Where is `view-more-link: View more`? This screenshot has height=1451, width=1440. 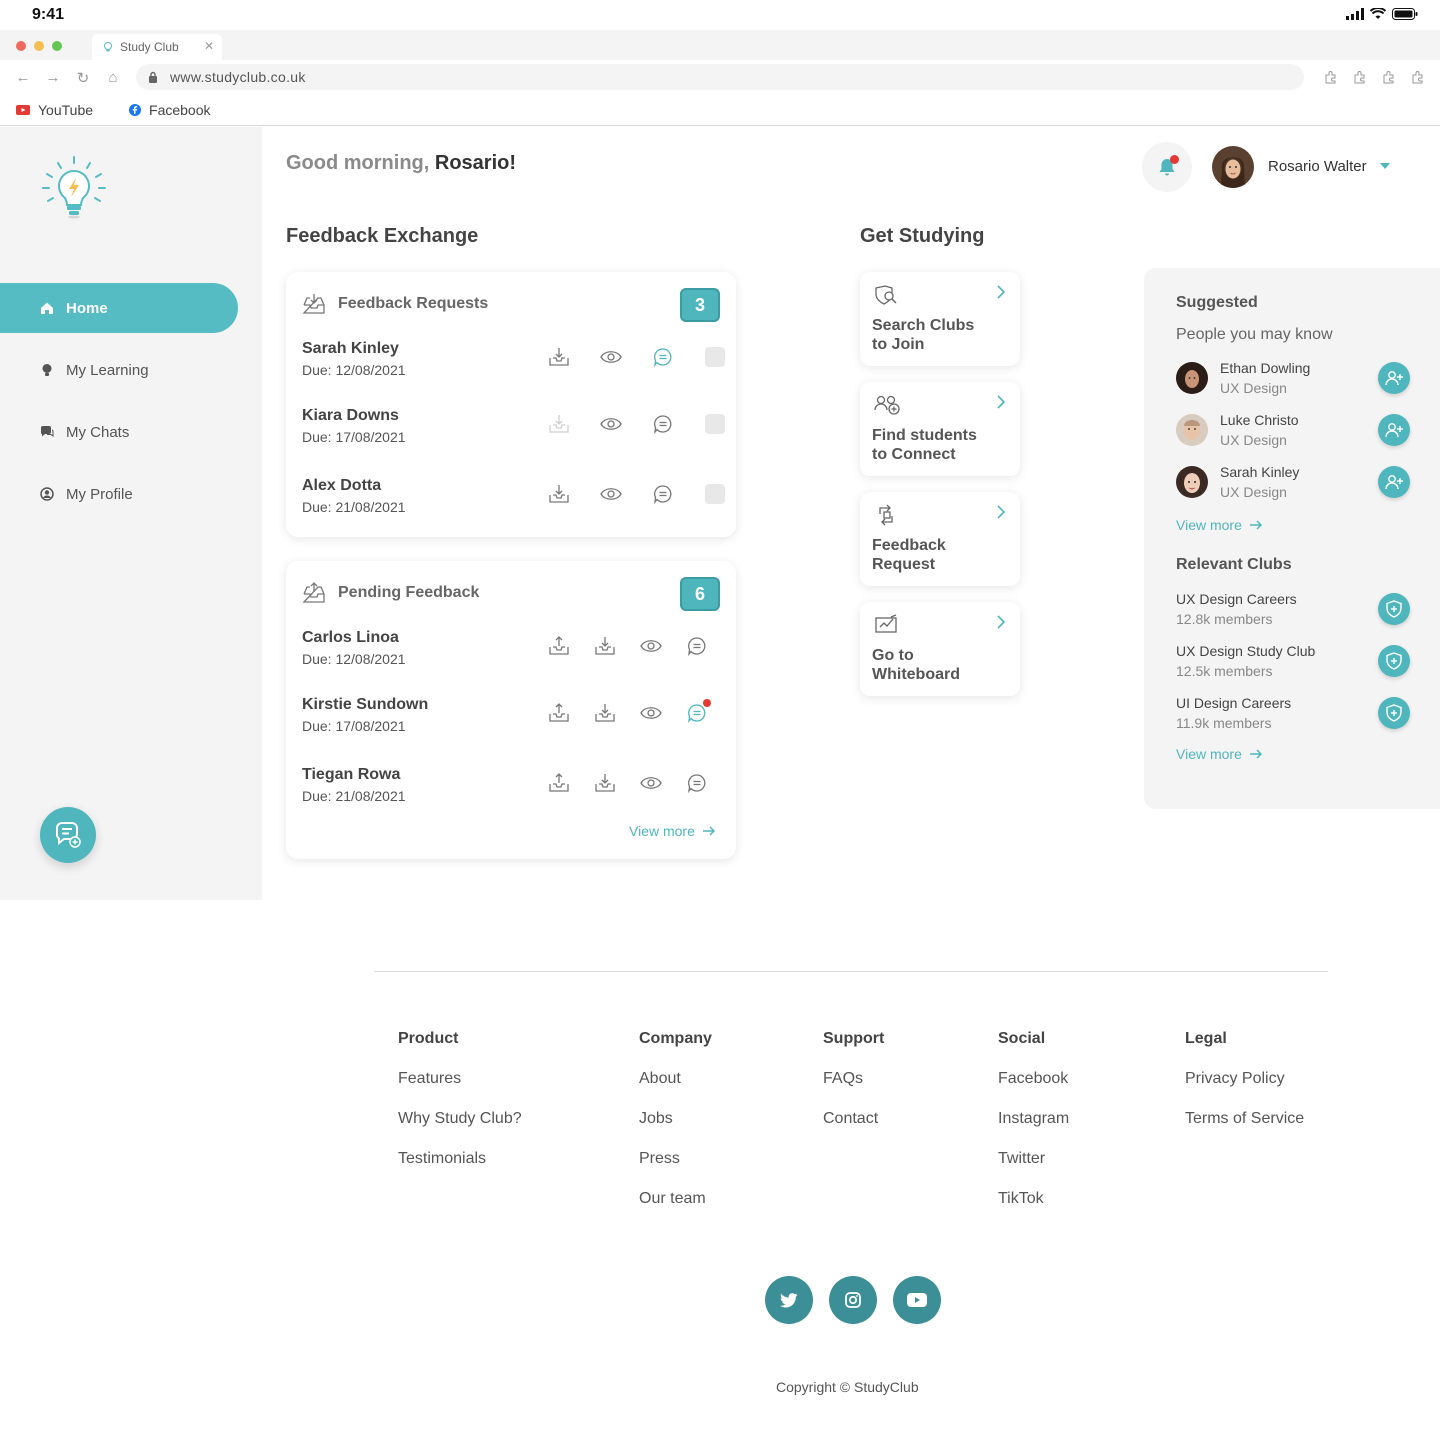
view-more-link: View more is located at coordinates (672, 831).